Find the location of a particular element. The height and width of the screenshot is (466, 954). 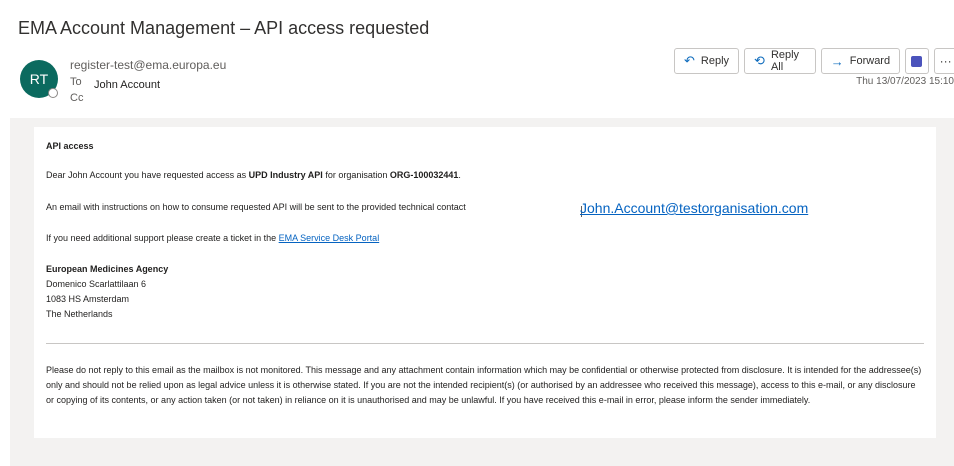

teams-icon is located at coordinates (917, 61).